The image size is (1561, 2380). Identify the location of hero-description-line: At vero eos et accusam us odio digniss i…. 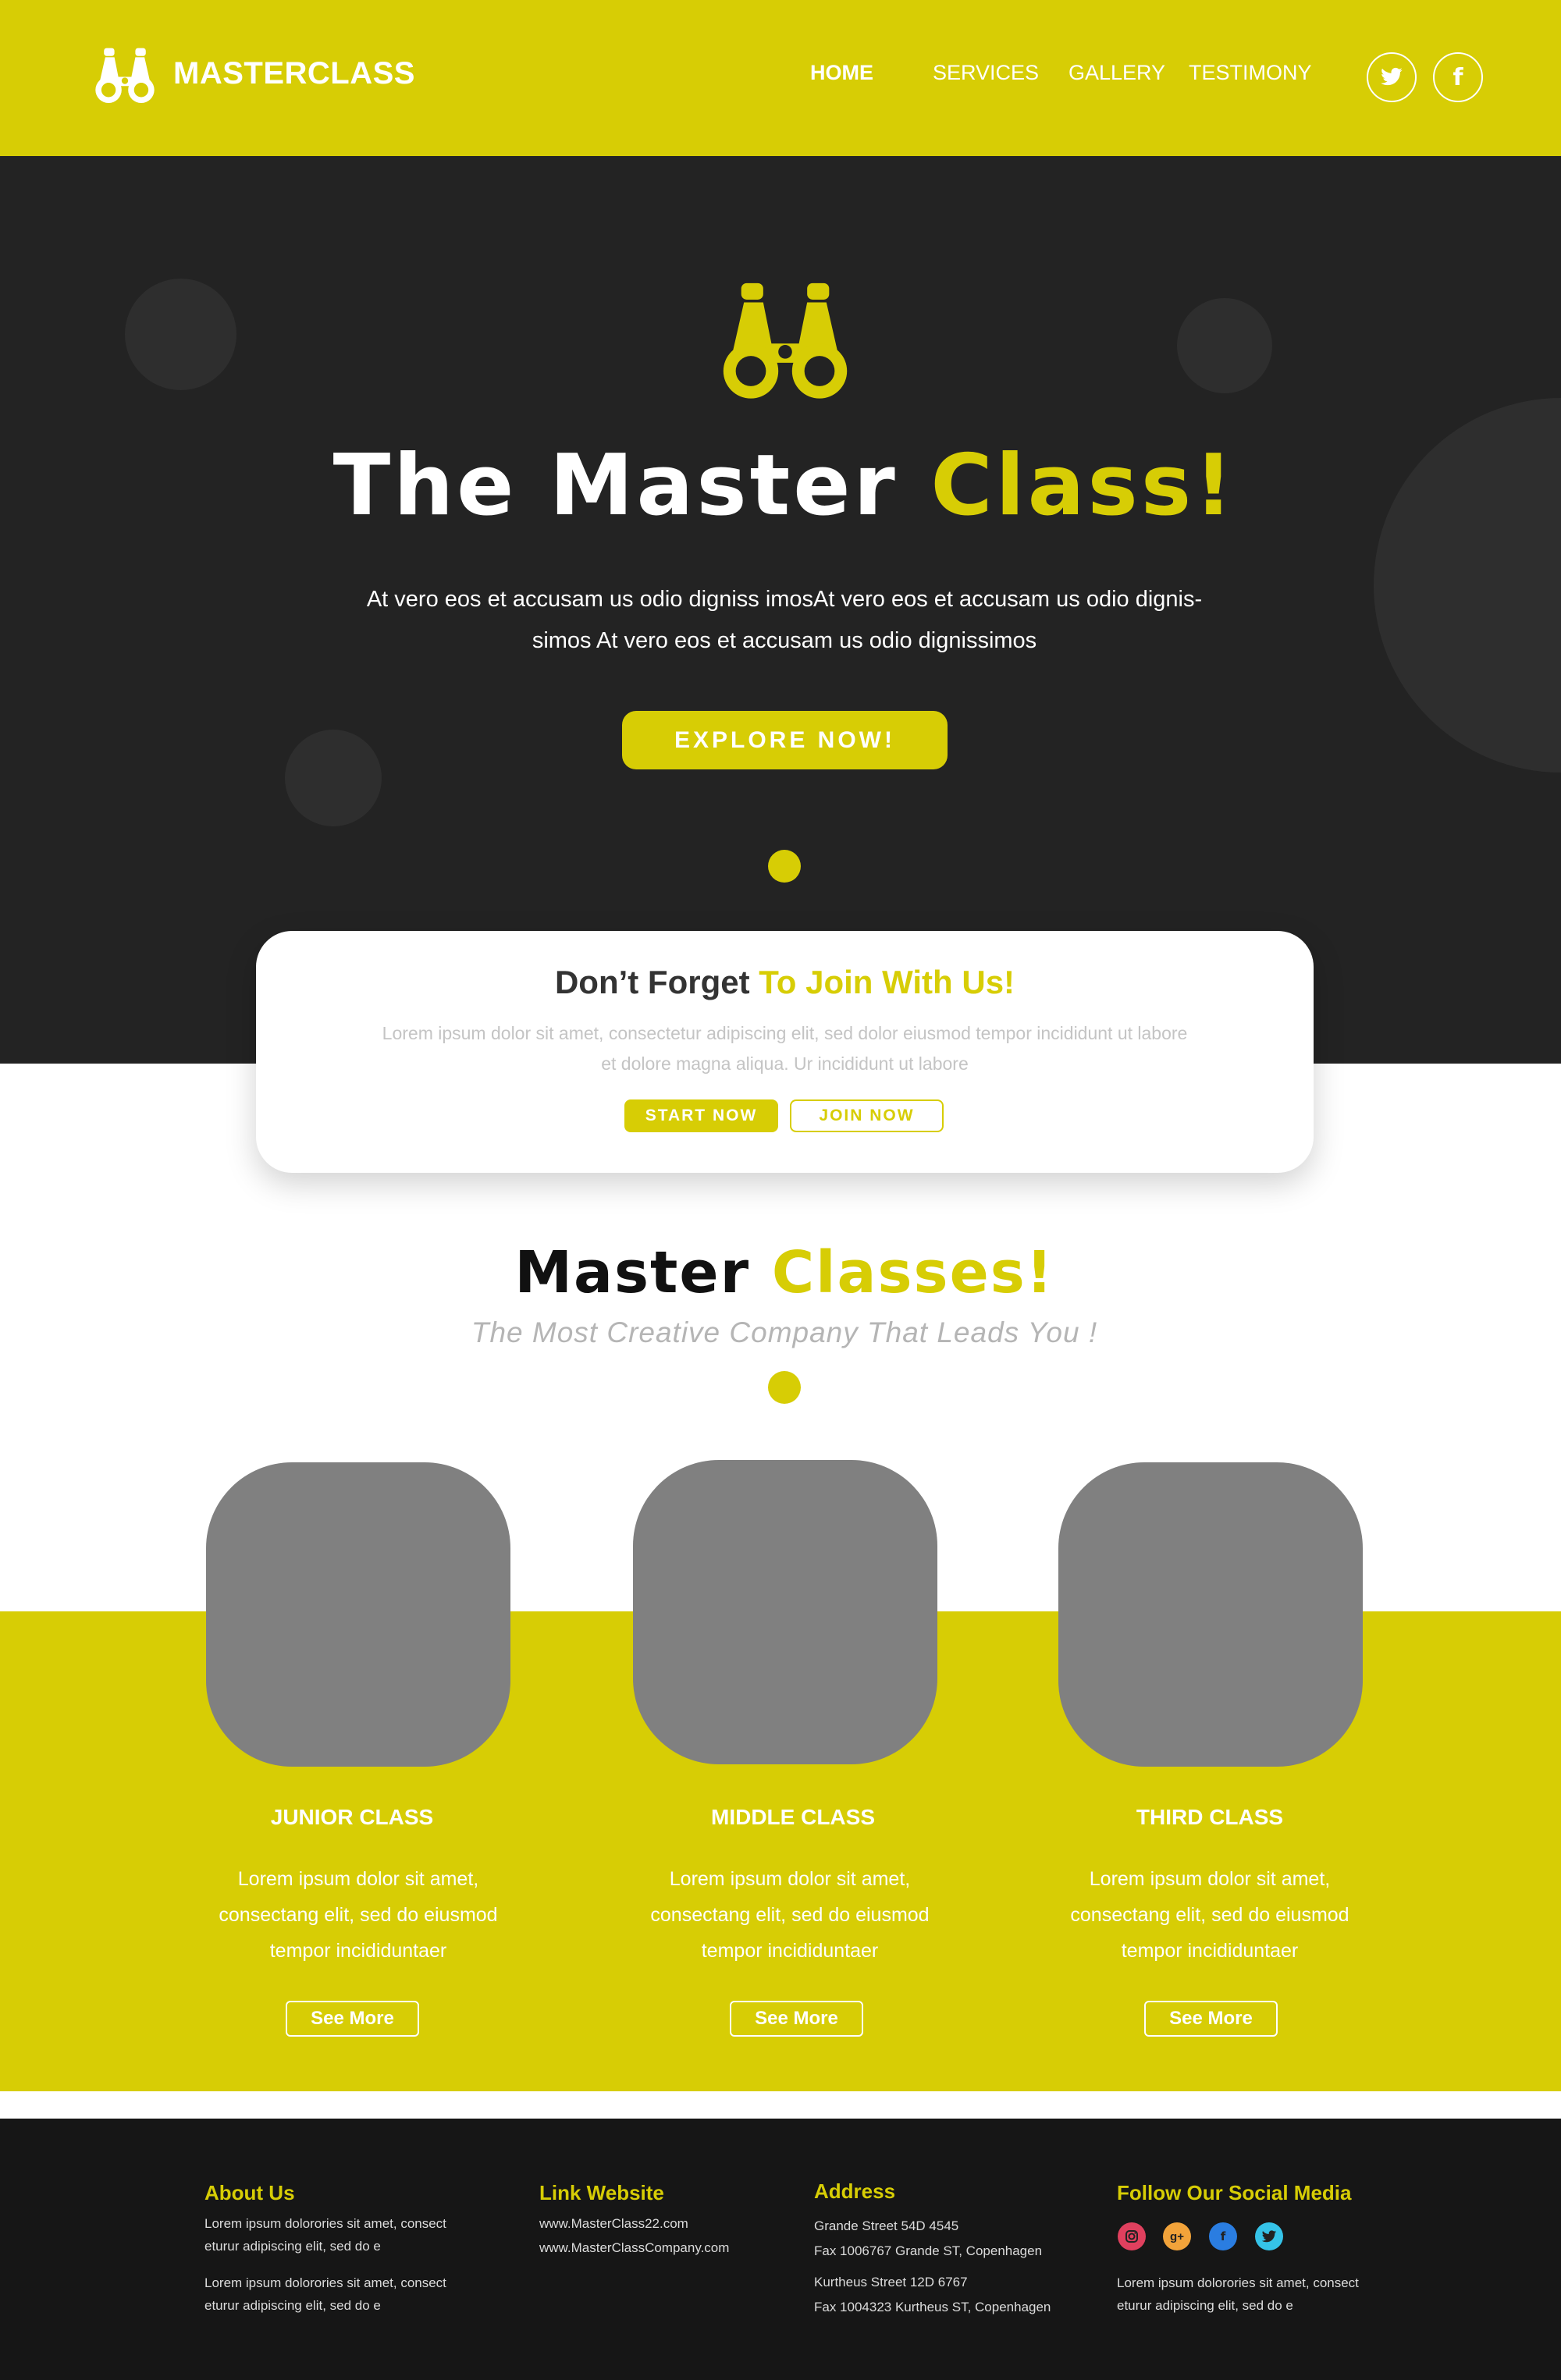
(784, 599).